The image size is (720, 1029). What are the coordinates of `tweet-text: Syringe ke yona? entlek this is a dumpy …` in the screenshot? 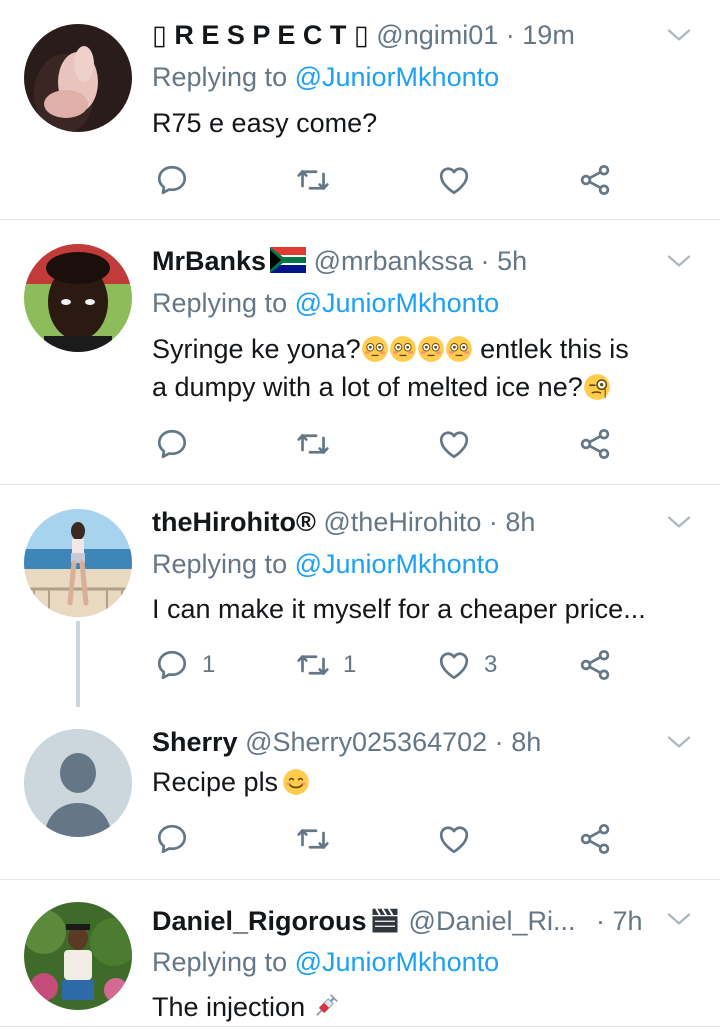 It's located at (426, 368).